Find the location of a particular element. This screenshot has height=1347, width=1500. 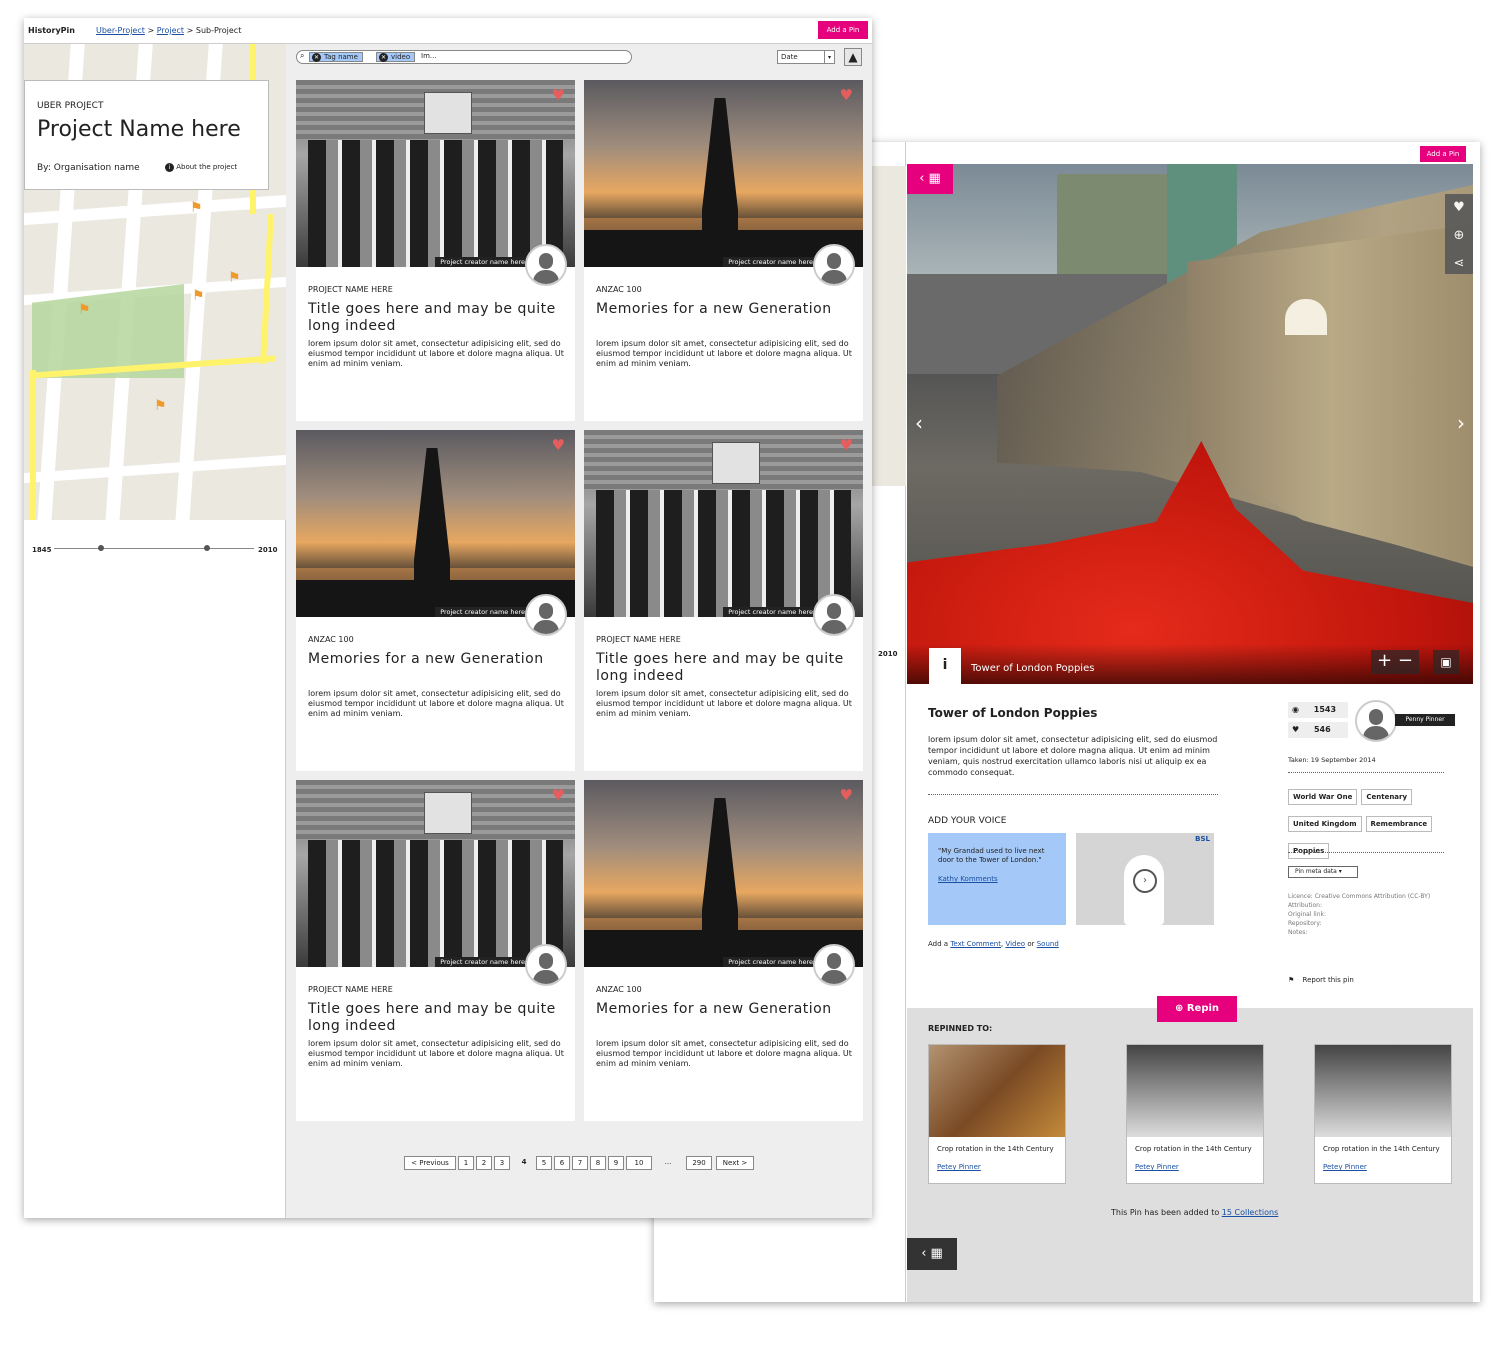

meta-select: Pin meta data ▾ is located at coordinates (1323, 872).